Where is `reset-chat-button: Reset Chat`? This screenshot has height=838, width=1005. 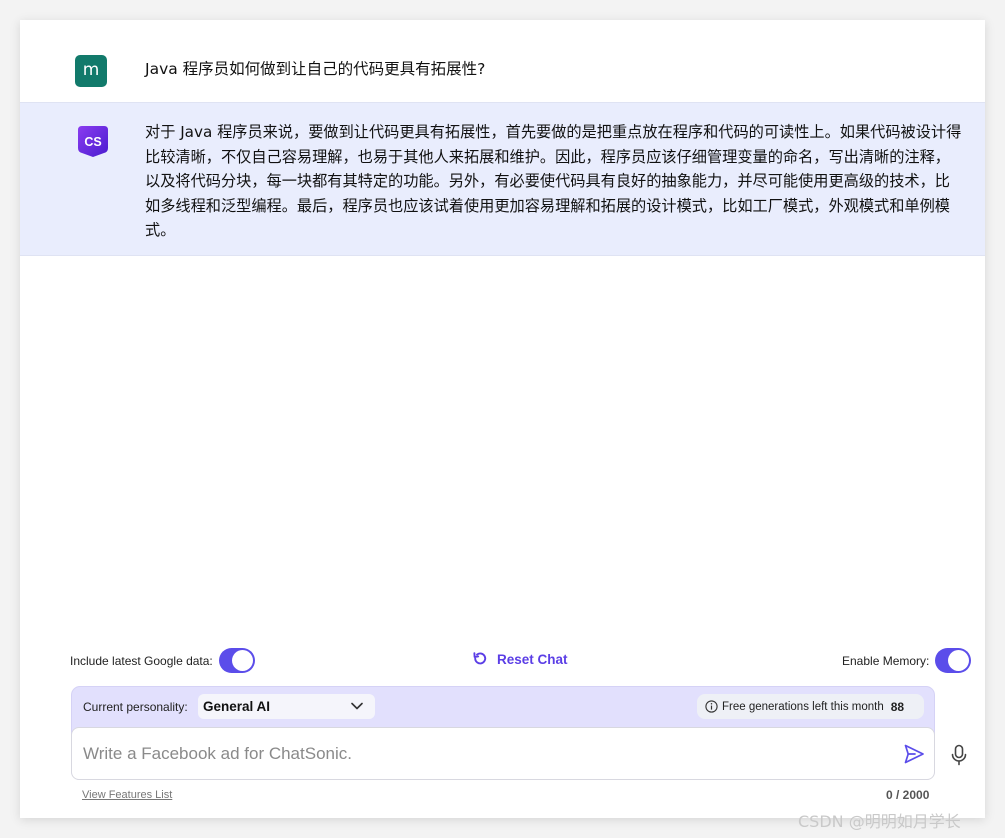 reset-chat-button: Reset Chat is located at coordinates (520, 659).